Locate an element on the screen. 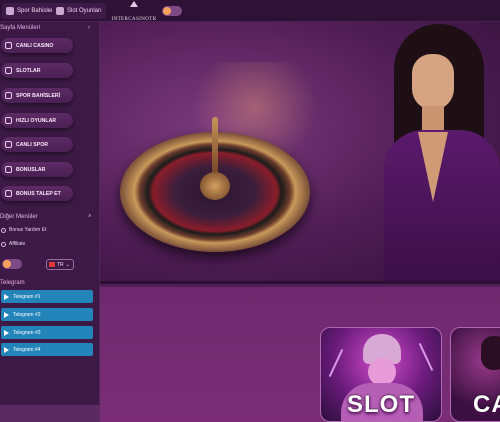 The image size is (500, 422). telegram-label: Telegram #3 is located at coordinates (27, 332).